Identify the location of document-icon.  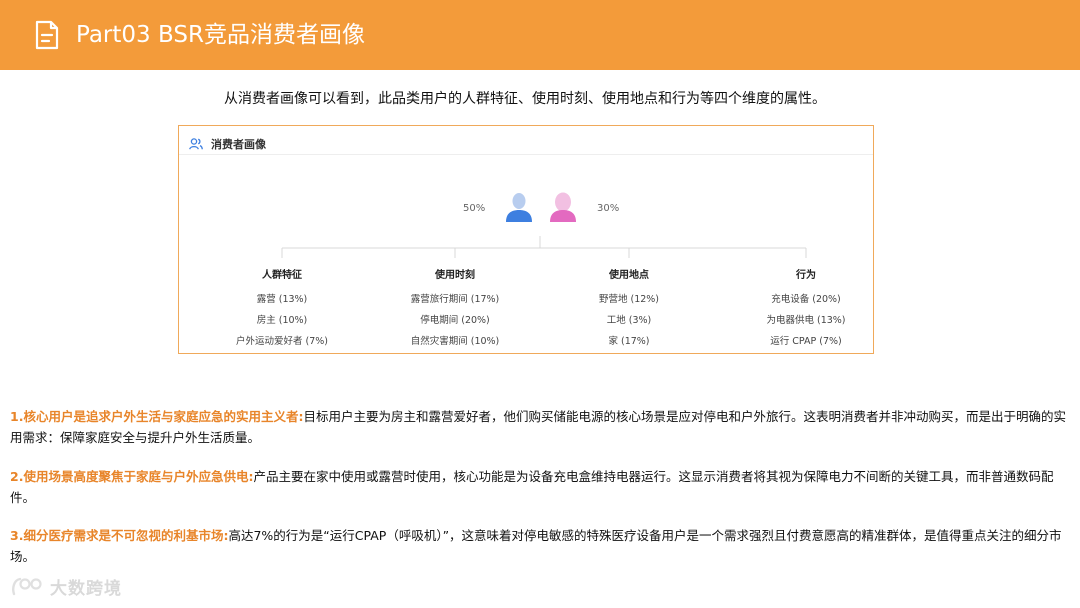
(47, 35).